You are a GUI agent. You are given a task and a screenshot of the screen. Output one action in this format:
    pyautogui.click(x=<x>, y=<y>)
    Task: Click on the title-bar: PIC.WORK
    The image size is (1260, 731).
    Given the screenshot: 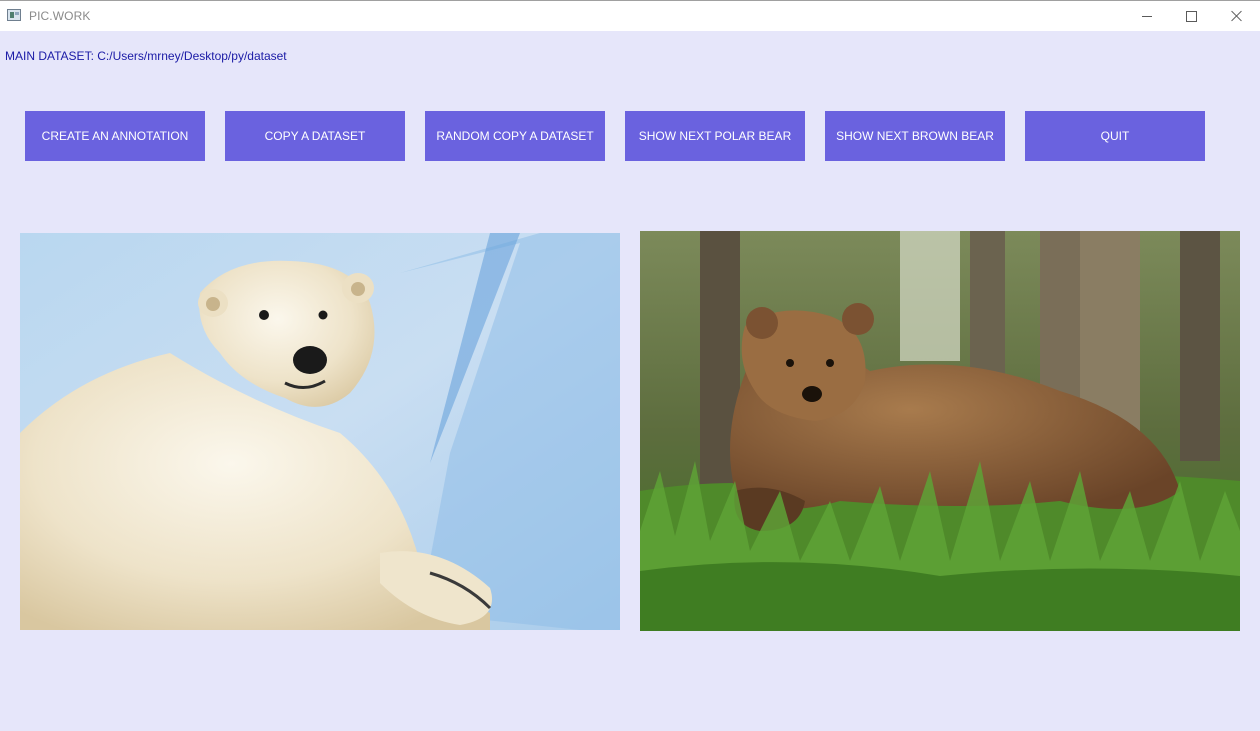 What is the action you would take?
    pyautogui.click(x=630, y=15)
    